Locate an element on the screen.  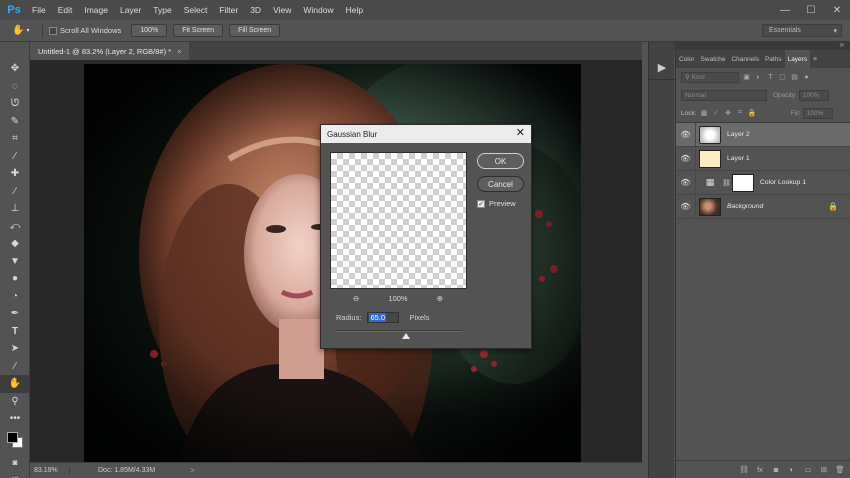
filter-pixel-icon: ▣ is located at coordinates (746, 77).